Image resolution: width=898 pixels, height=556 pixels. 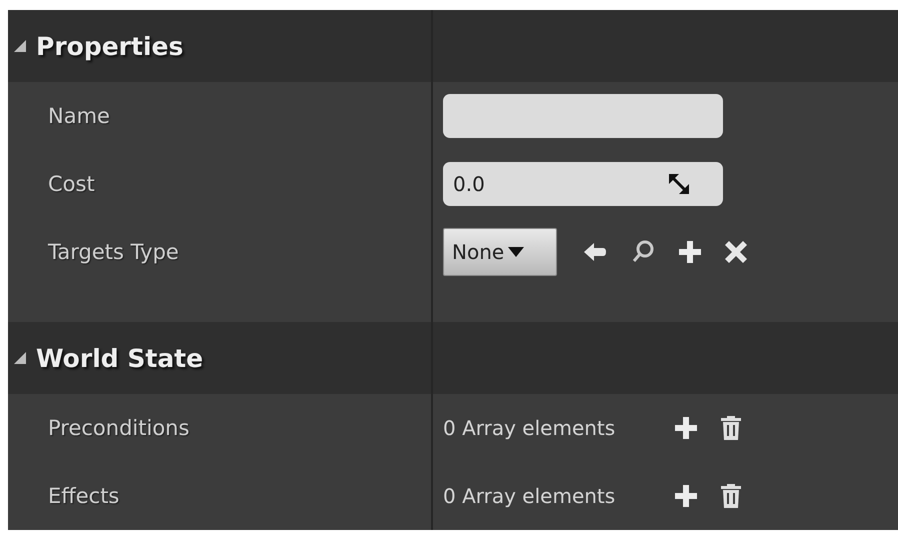 What do you see at coordinates (119, 428) in the screenshot?
I see `property-label: Preconditions` at bounding box center [119, 428].